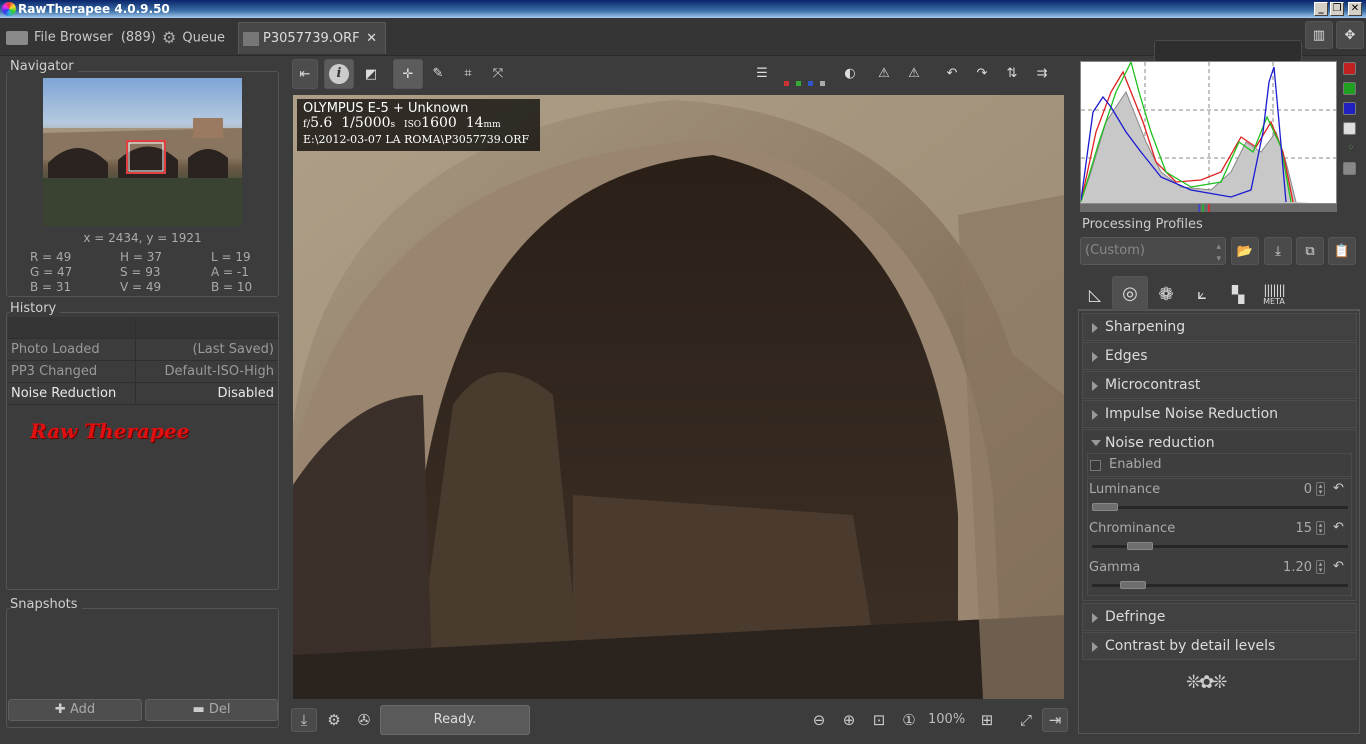 This screenshot has width=1366, height=744. What do you see at coordinates (211, 710) in the screenshot?
I see `delete-snapshot-button: ▬ Del` at bounding box center [211, 710].